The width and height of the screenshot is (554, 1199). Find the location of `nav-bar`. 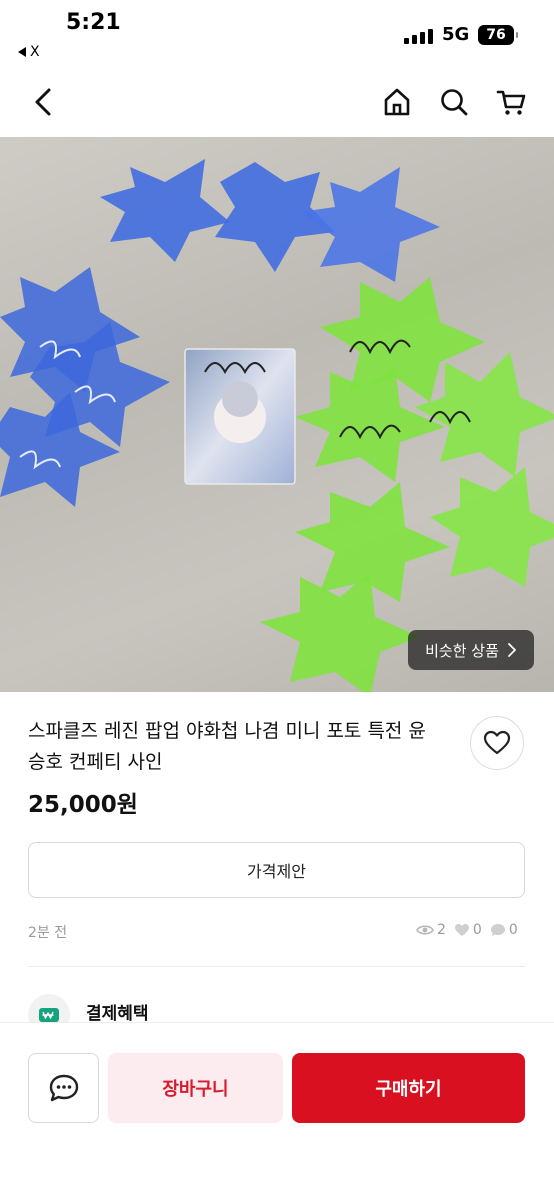

nav-bar is located at coordinates (277, 103).